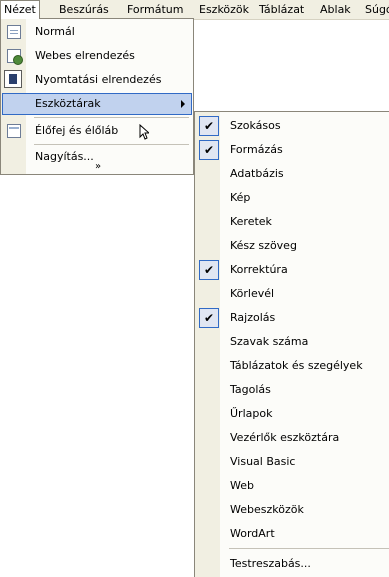  I want to click on menu-formatum: Formátum, so click(155, 9).